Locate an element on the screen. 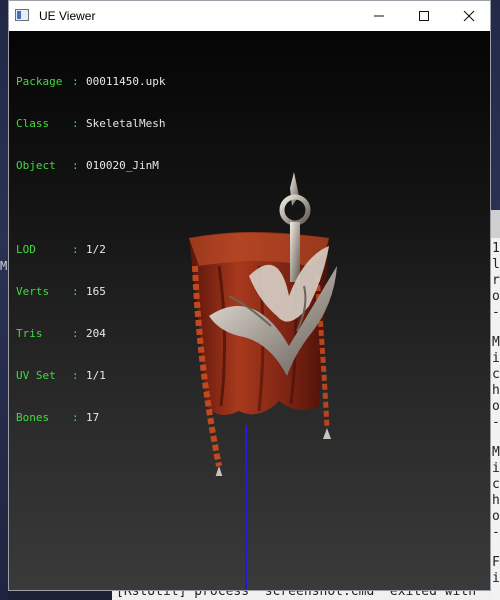  console-line: 1 is located at coordinates (496, 248).